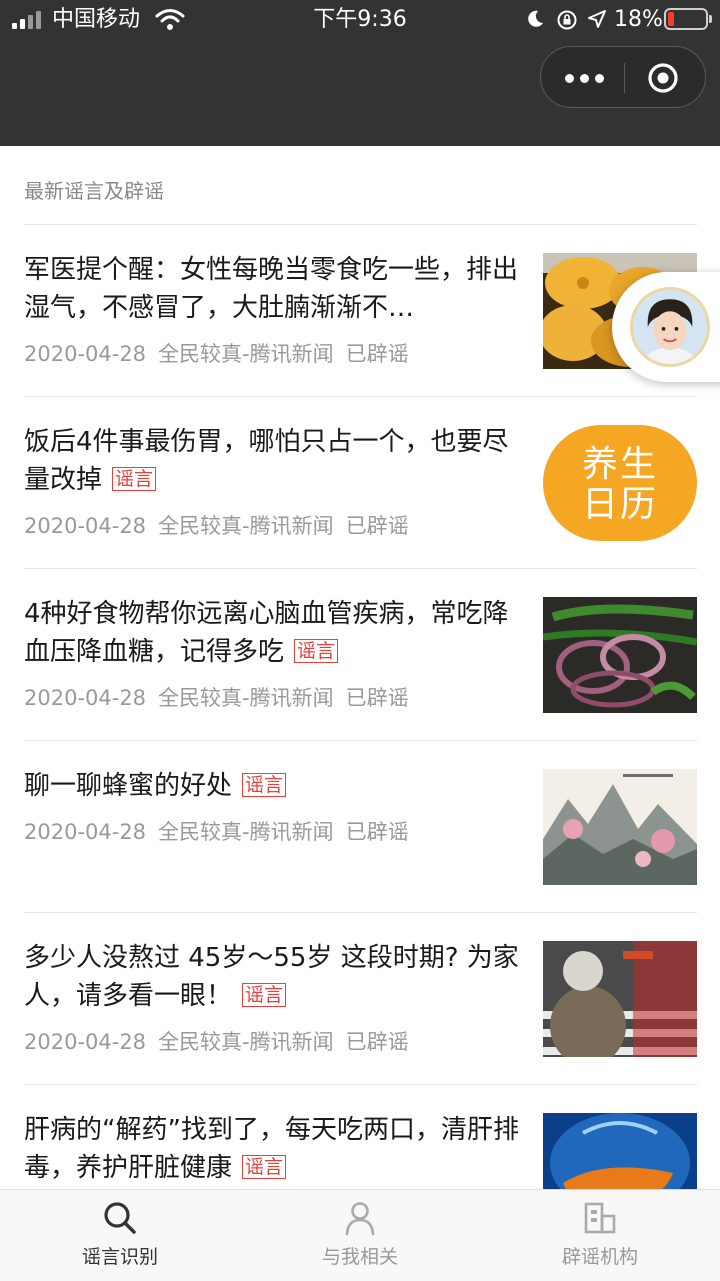 This screenshot has width=720, height=1281. What do you see at coordinates (599, 1257) in the screenshot?
I see `tab-label: 辟谣机构` at bounding box center [599, 1257].